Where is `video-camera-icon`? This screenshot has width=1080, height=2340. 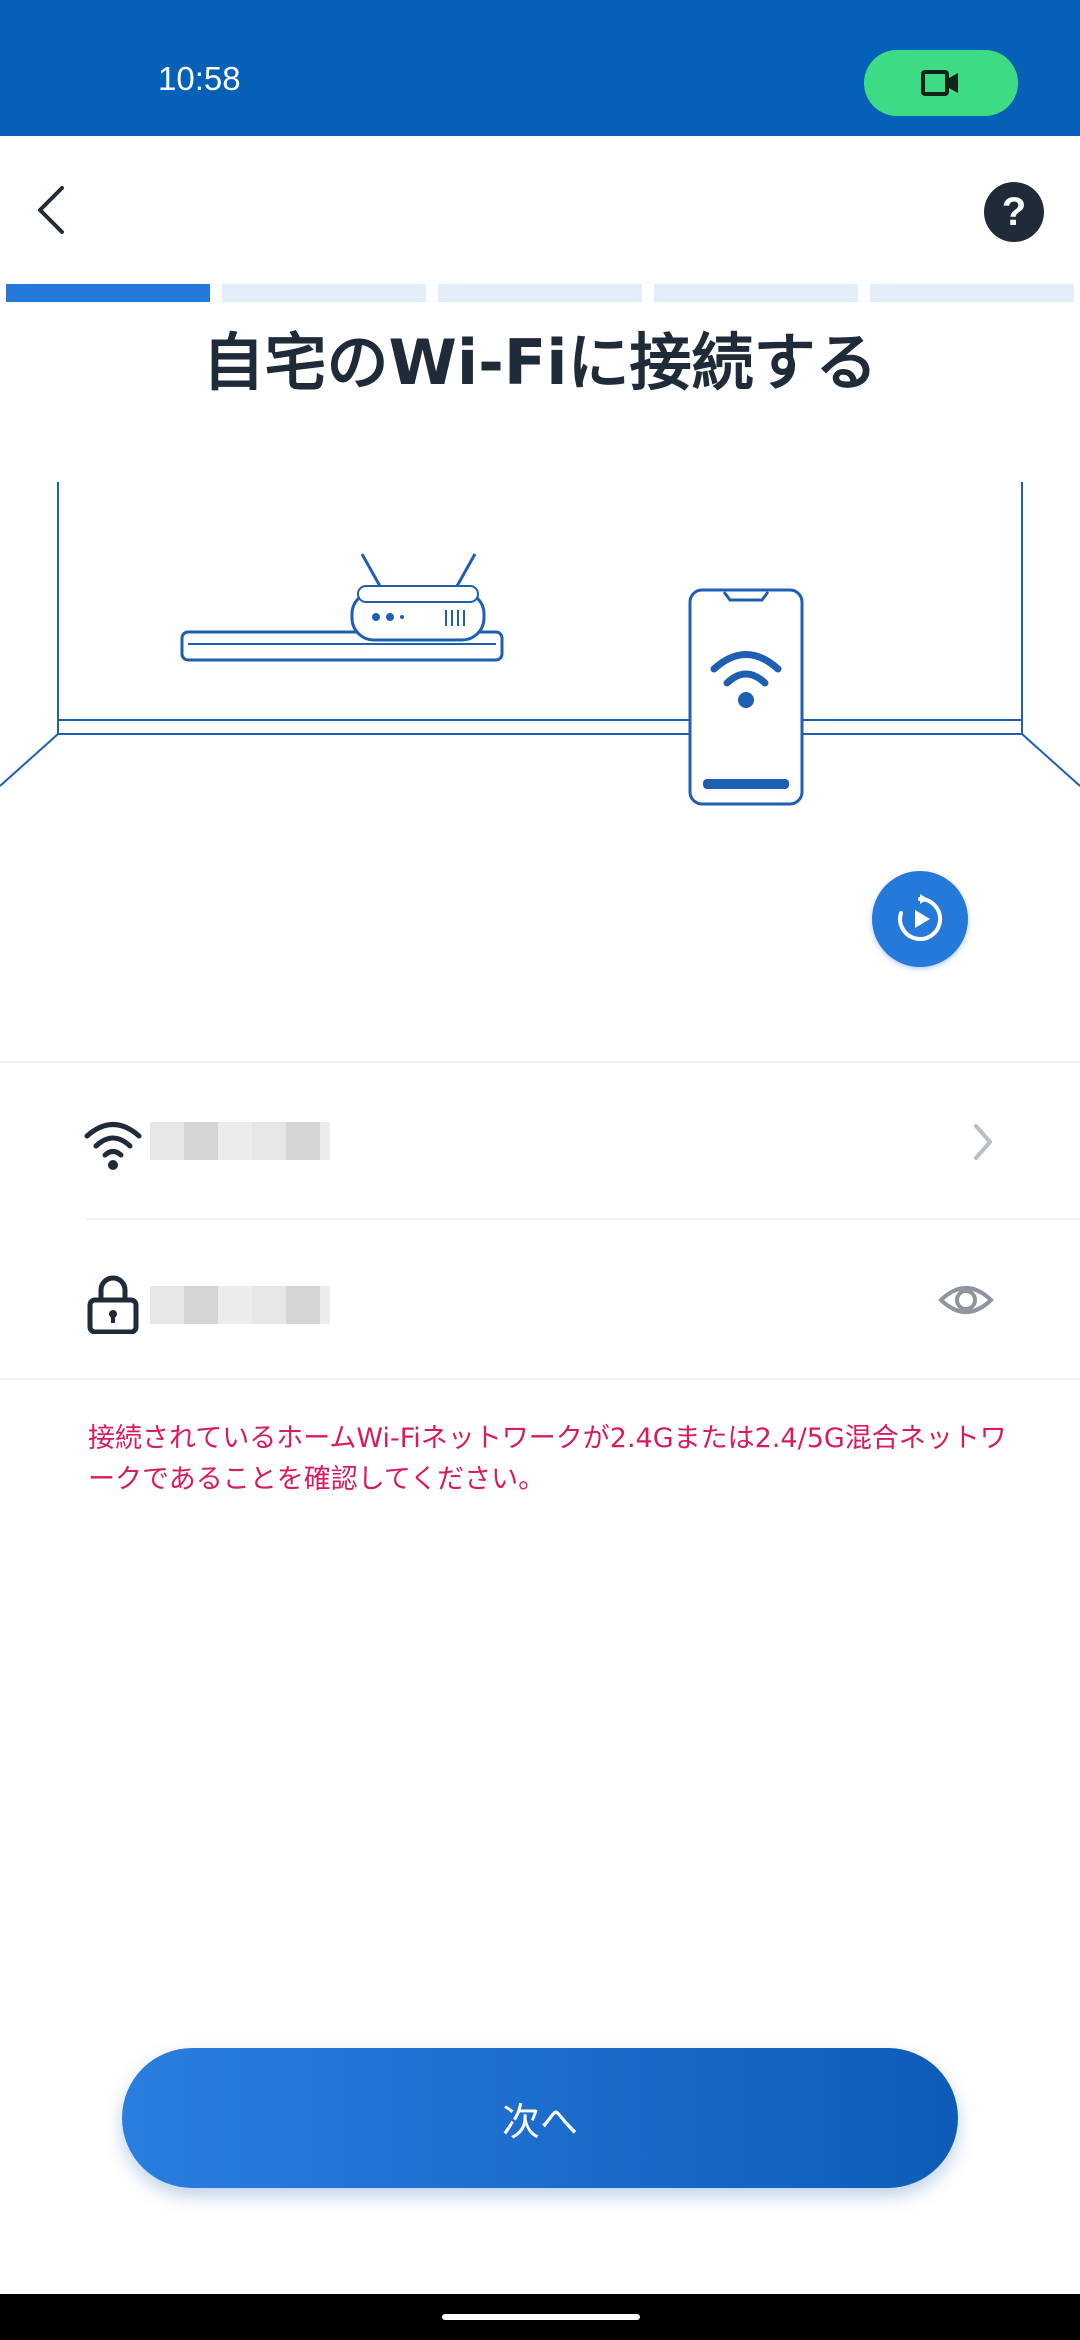
video-camera-icon is located at coordinates (939, 83).